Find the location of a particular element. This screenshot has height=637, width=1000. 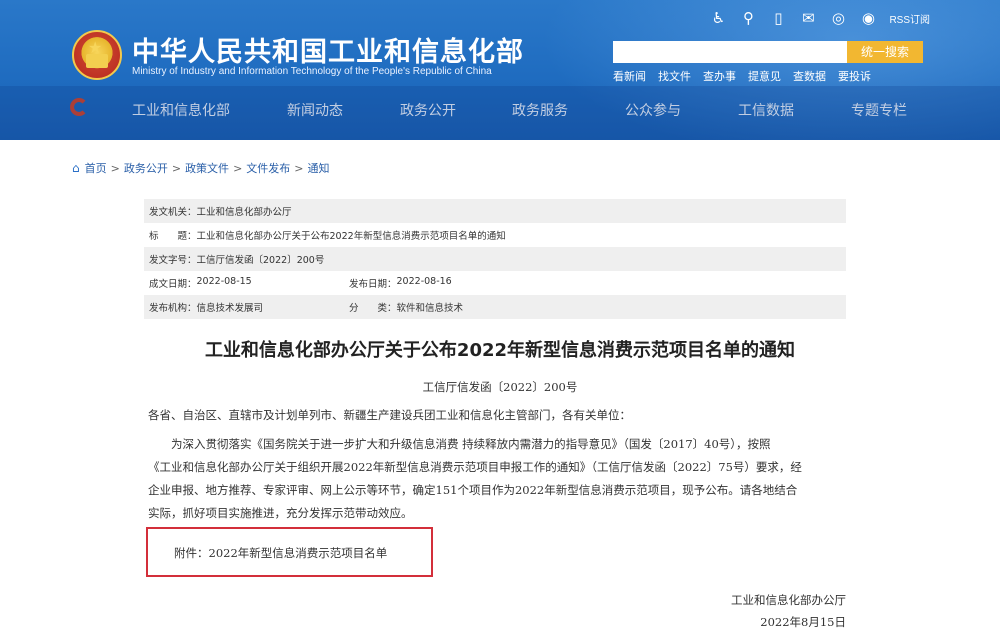

mobile-icon: ▯ is located at coordinates (778, 18).